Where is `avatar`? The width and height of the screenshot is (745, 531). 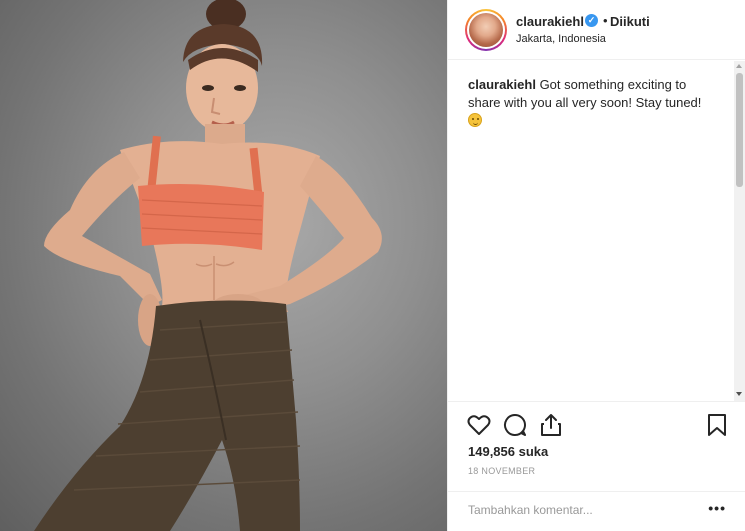 avatar is located at coordinates (486, 30).